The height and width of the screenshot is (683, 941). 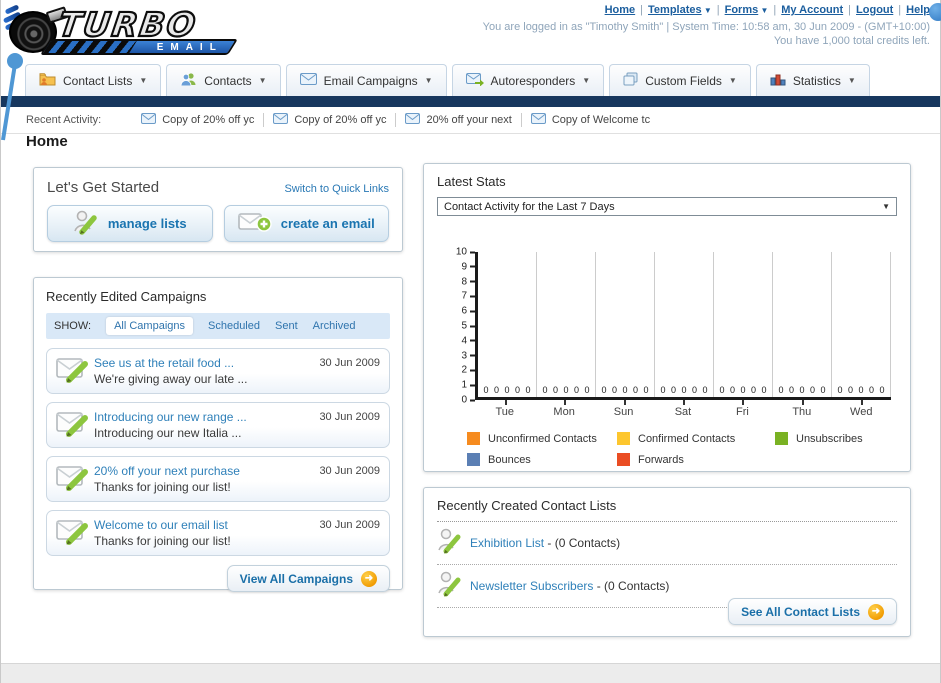 What do you see at coordinates (47, 141) in the screenshot?
I see `page-title: Home` at bounding box center [47, 141].